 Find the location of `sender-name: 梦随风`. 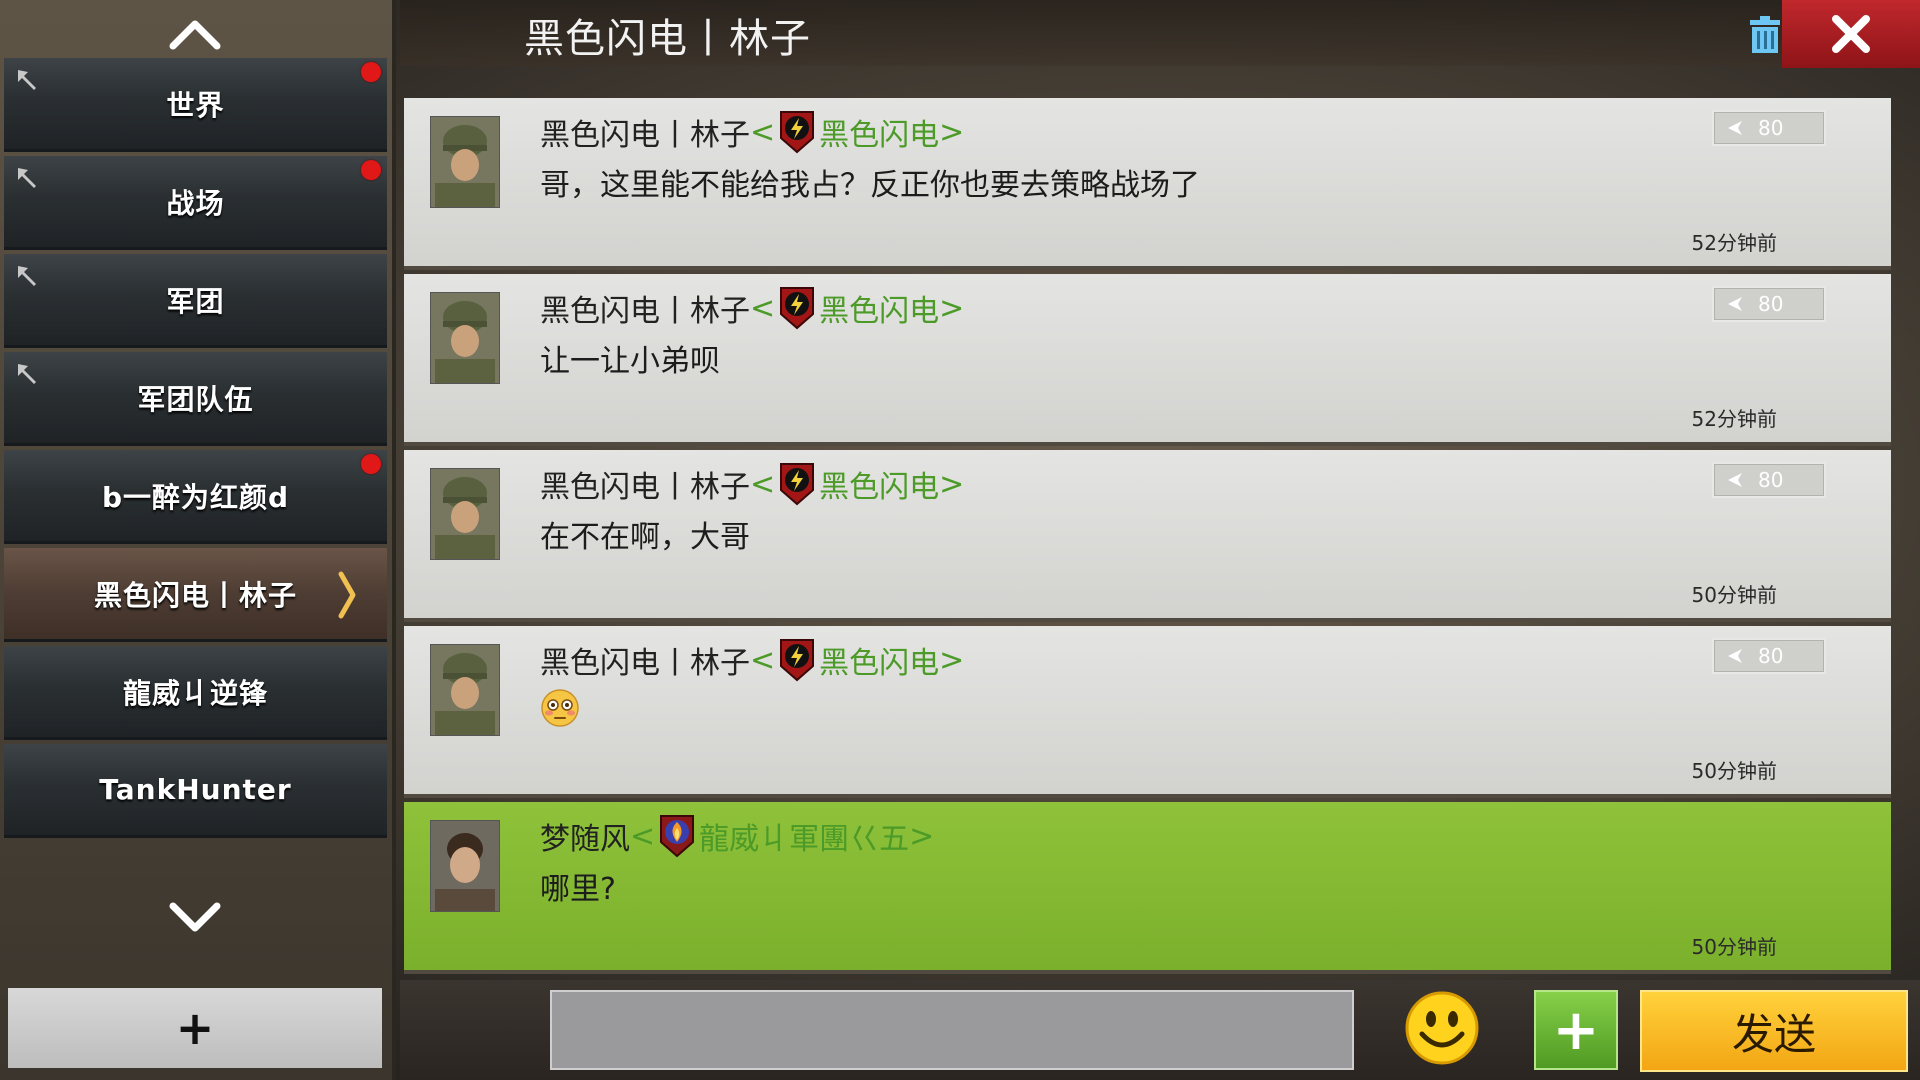

sender-name: 梦随风 is located at coordinates (585, 836).